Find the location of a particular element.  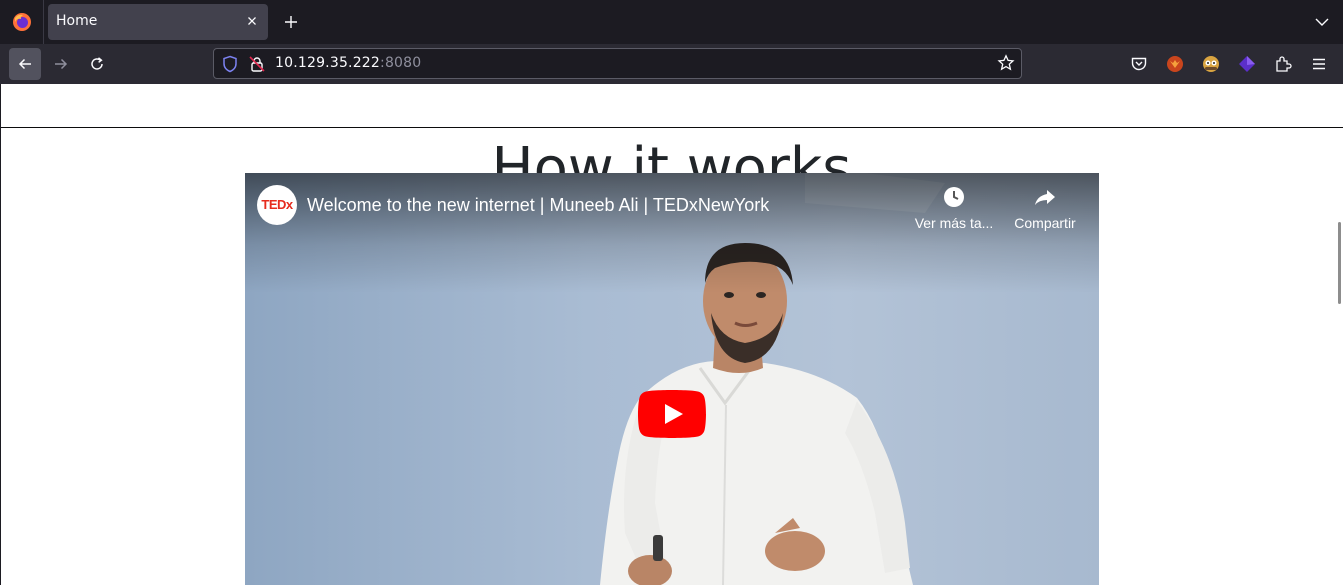

firefox-icon is located at coordinates (22, 22).